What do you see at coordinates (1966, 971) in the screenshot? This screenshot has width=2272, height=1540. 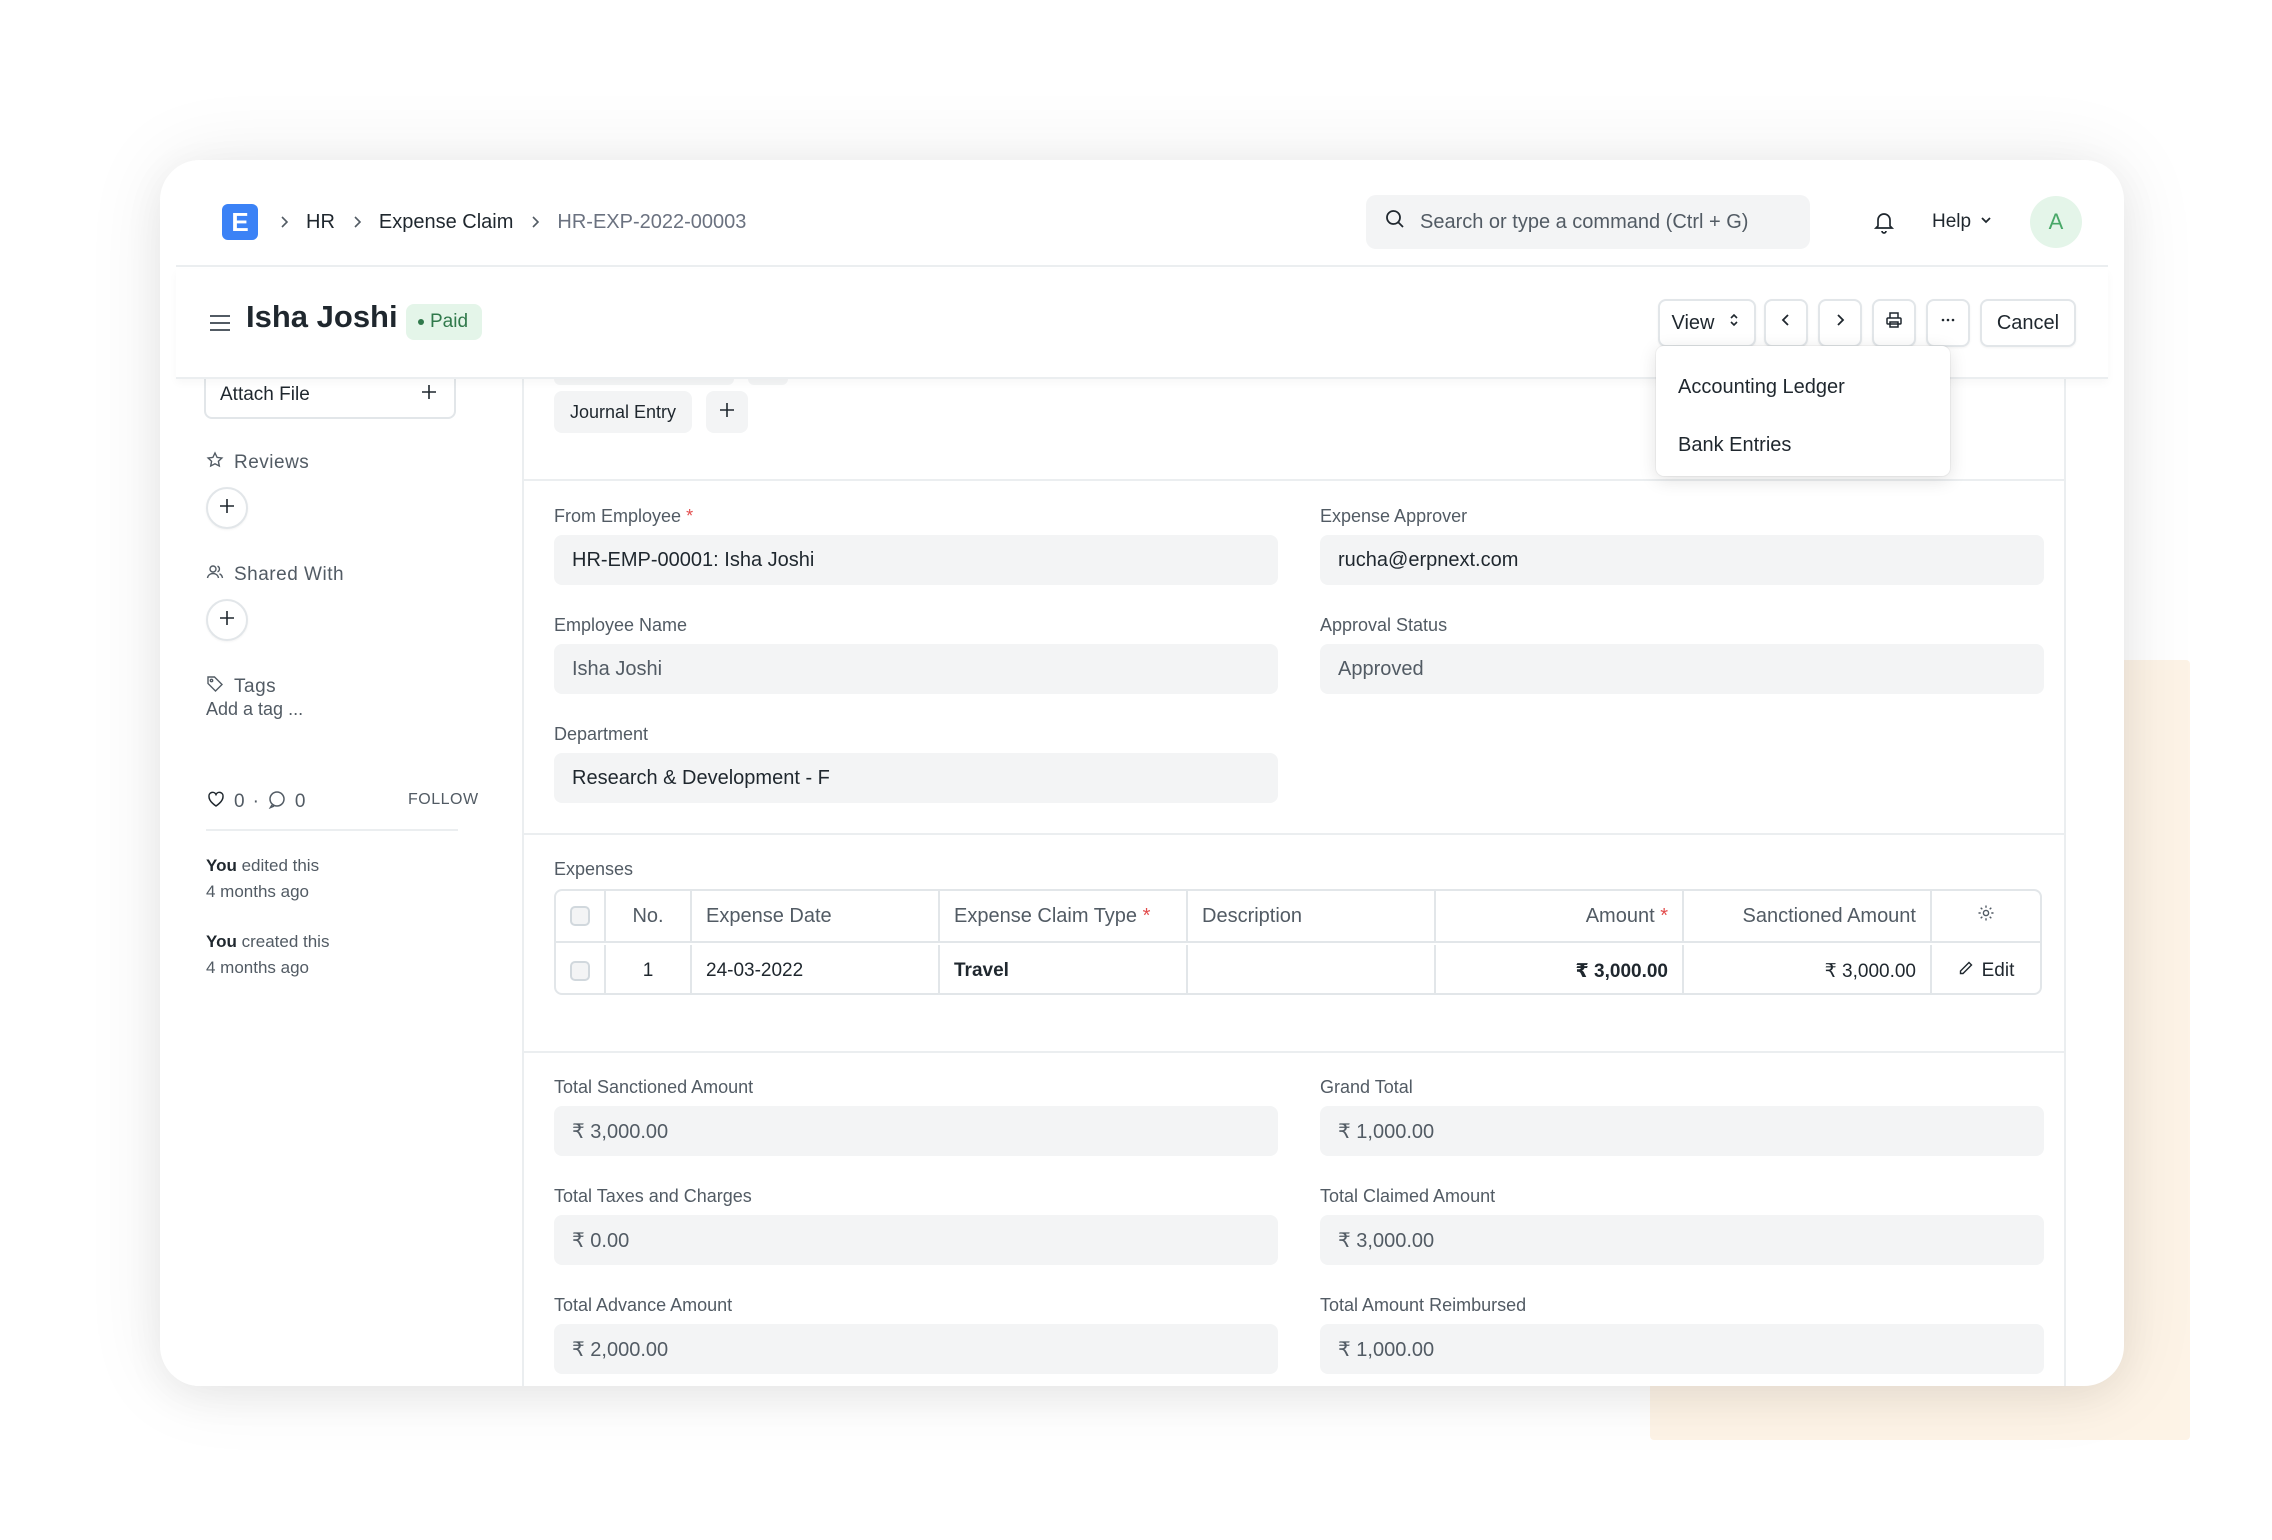 I see `pencil-icon` at bounding box center [1966, 971].